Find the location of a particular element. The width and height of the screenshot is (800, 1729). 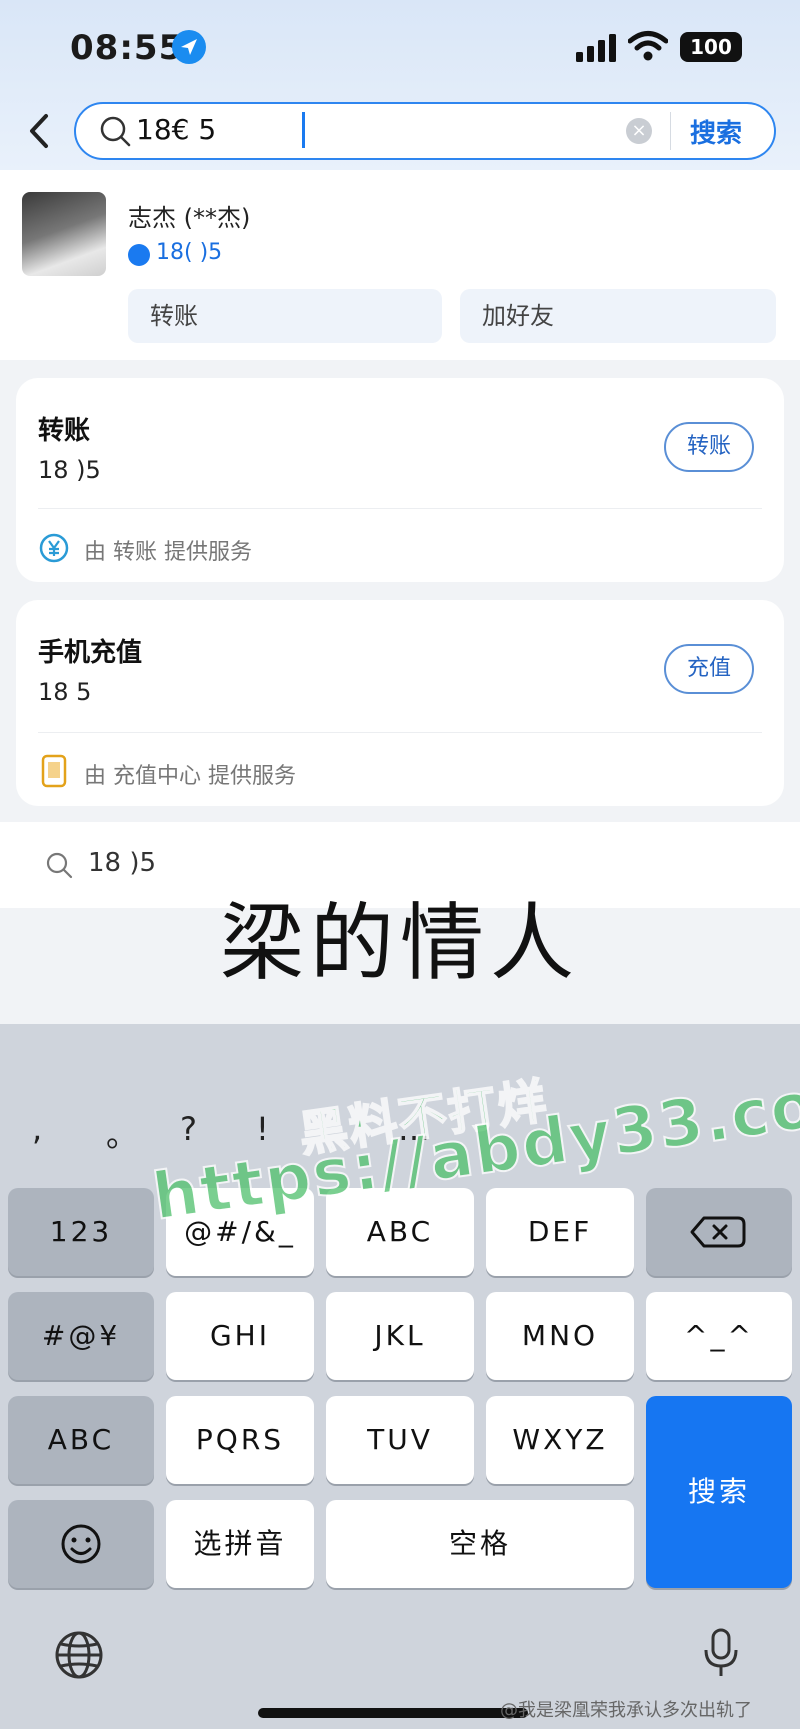

battery-indicator: 100 is located at coordinates (711, 47).